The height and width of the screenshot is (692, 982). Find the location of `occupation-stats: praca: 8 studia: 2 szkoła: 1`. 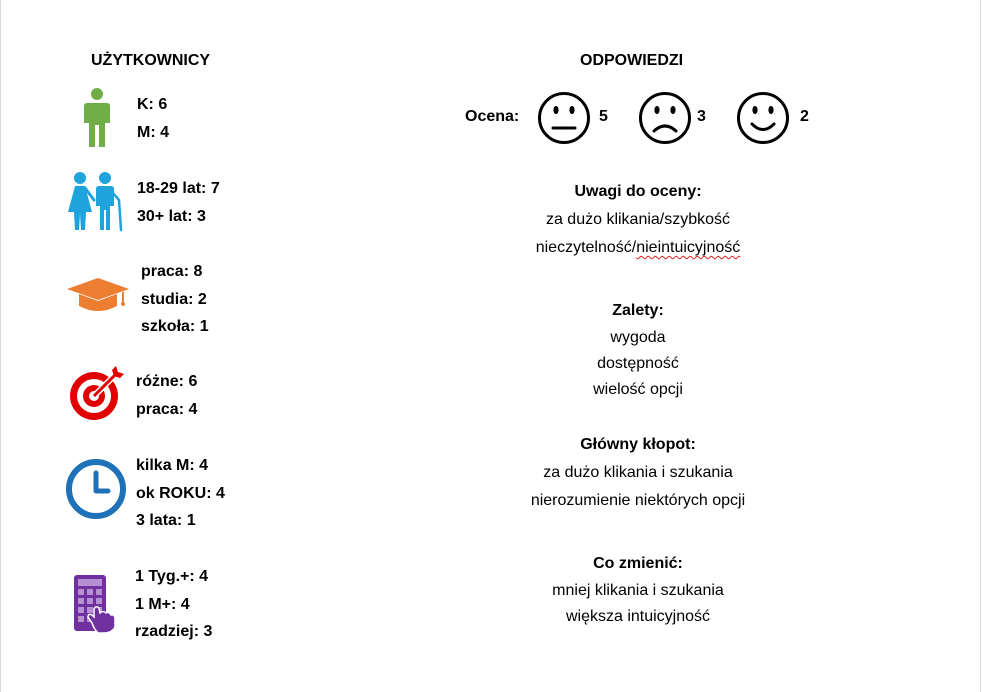

occupation-stats: praca: 8 studia: 2 szkoła: 1 is located at coordinates (175, 299).